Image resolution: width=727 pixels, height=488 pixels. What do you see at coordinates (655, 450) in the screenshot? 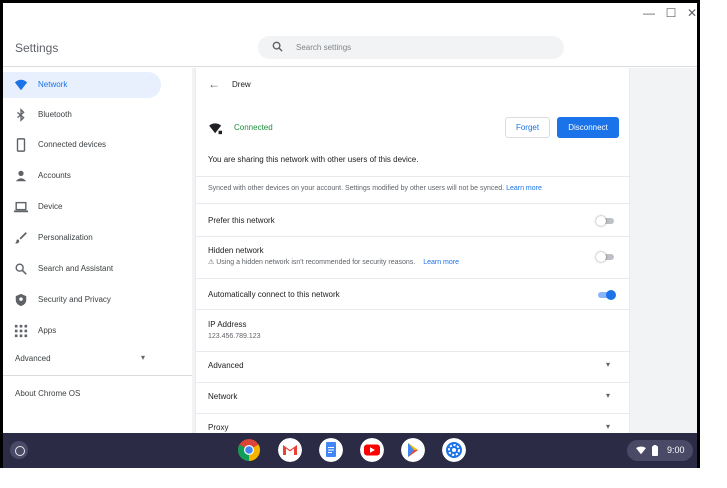
I see `battery-icon` at bounding box center [655, 450].